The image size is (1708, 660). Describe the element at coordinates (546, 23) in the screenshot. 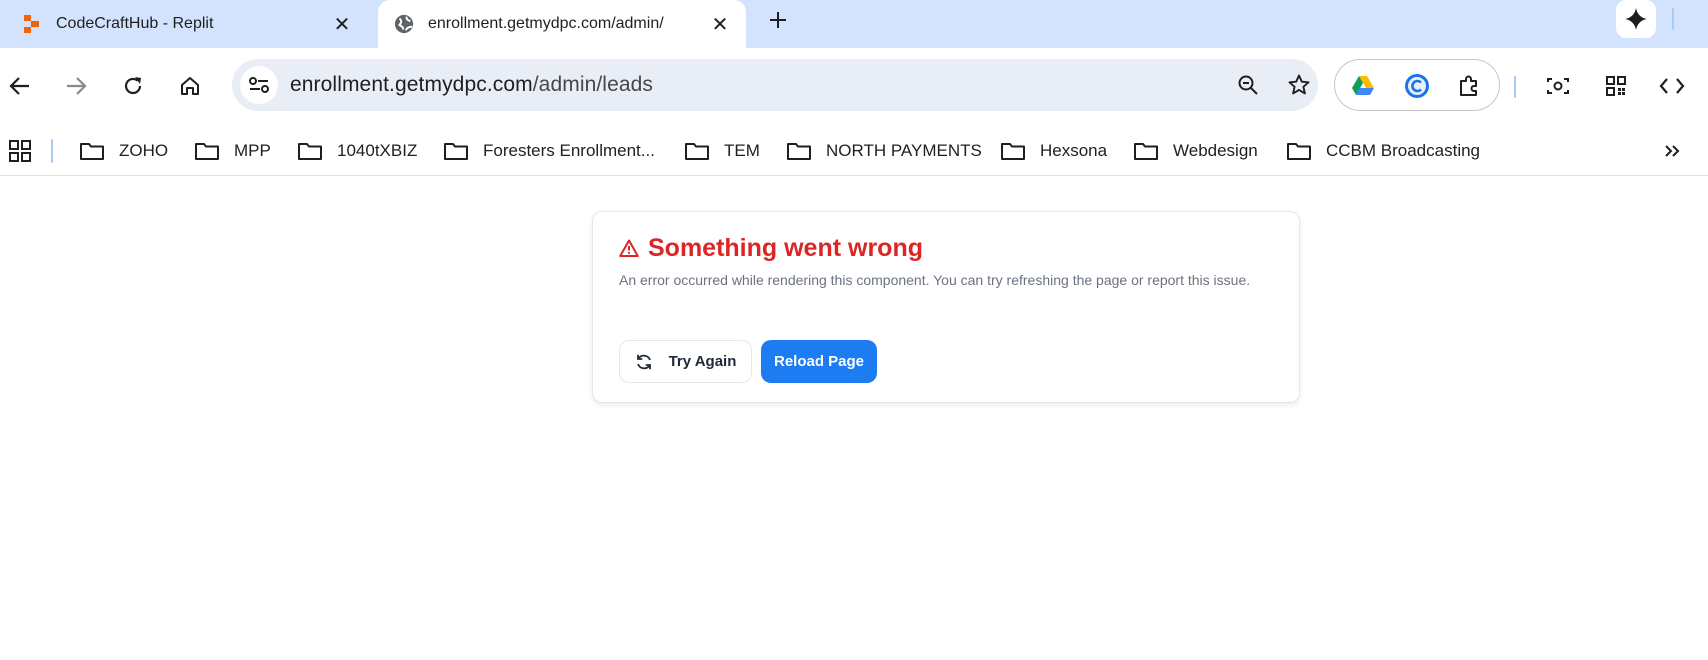

I see `tab-title: enrollment.getmydpc.com/admin/` at that location.